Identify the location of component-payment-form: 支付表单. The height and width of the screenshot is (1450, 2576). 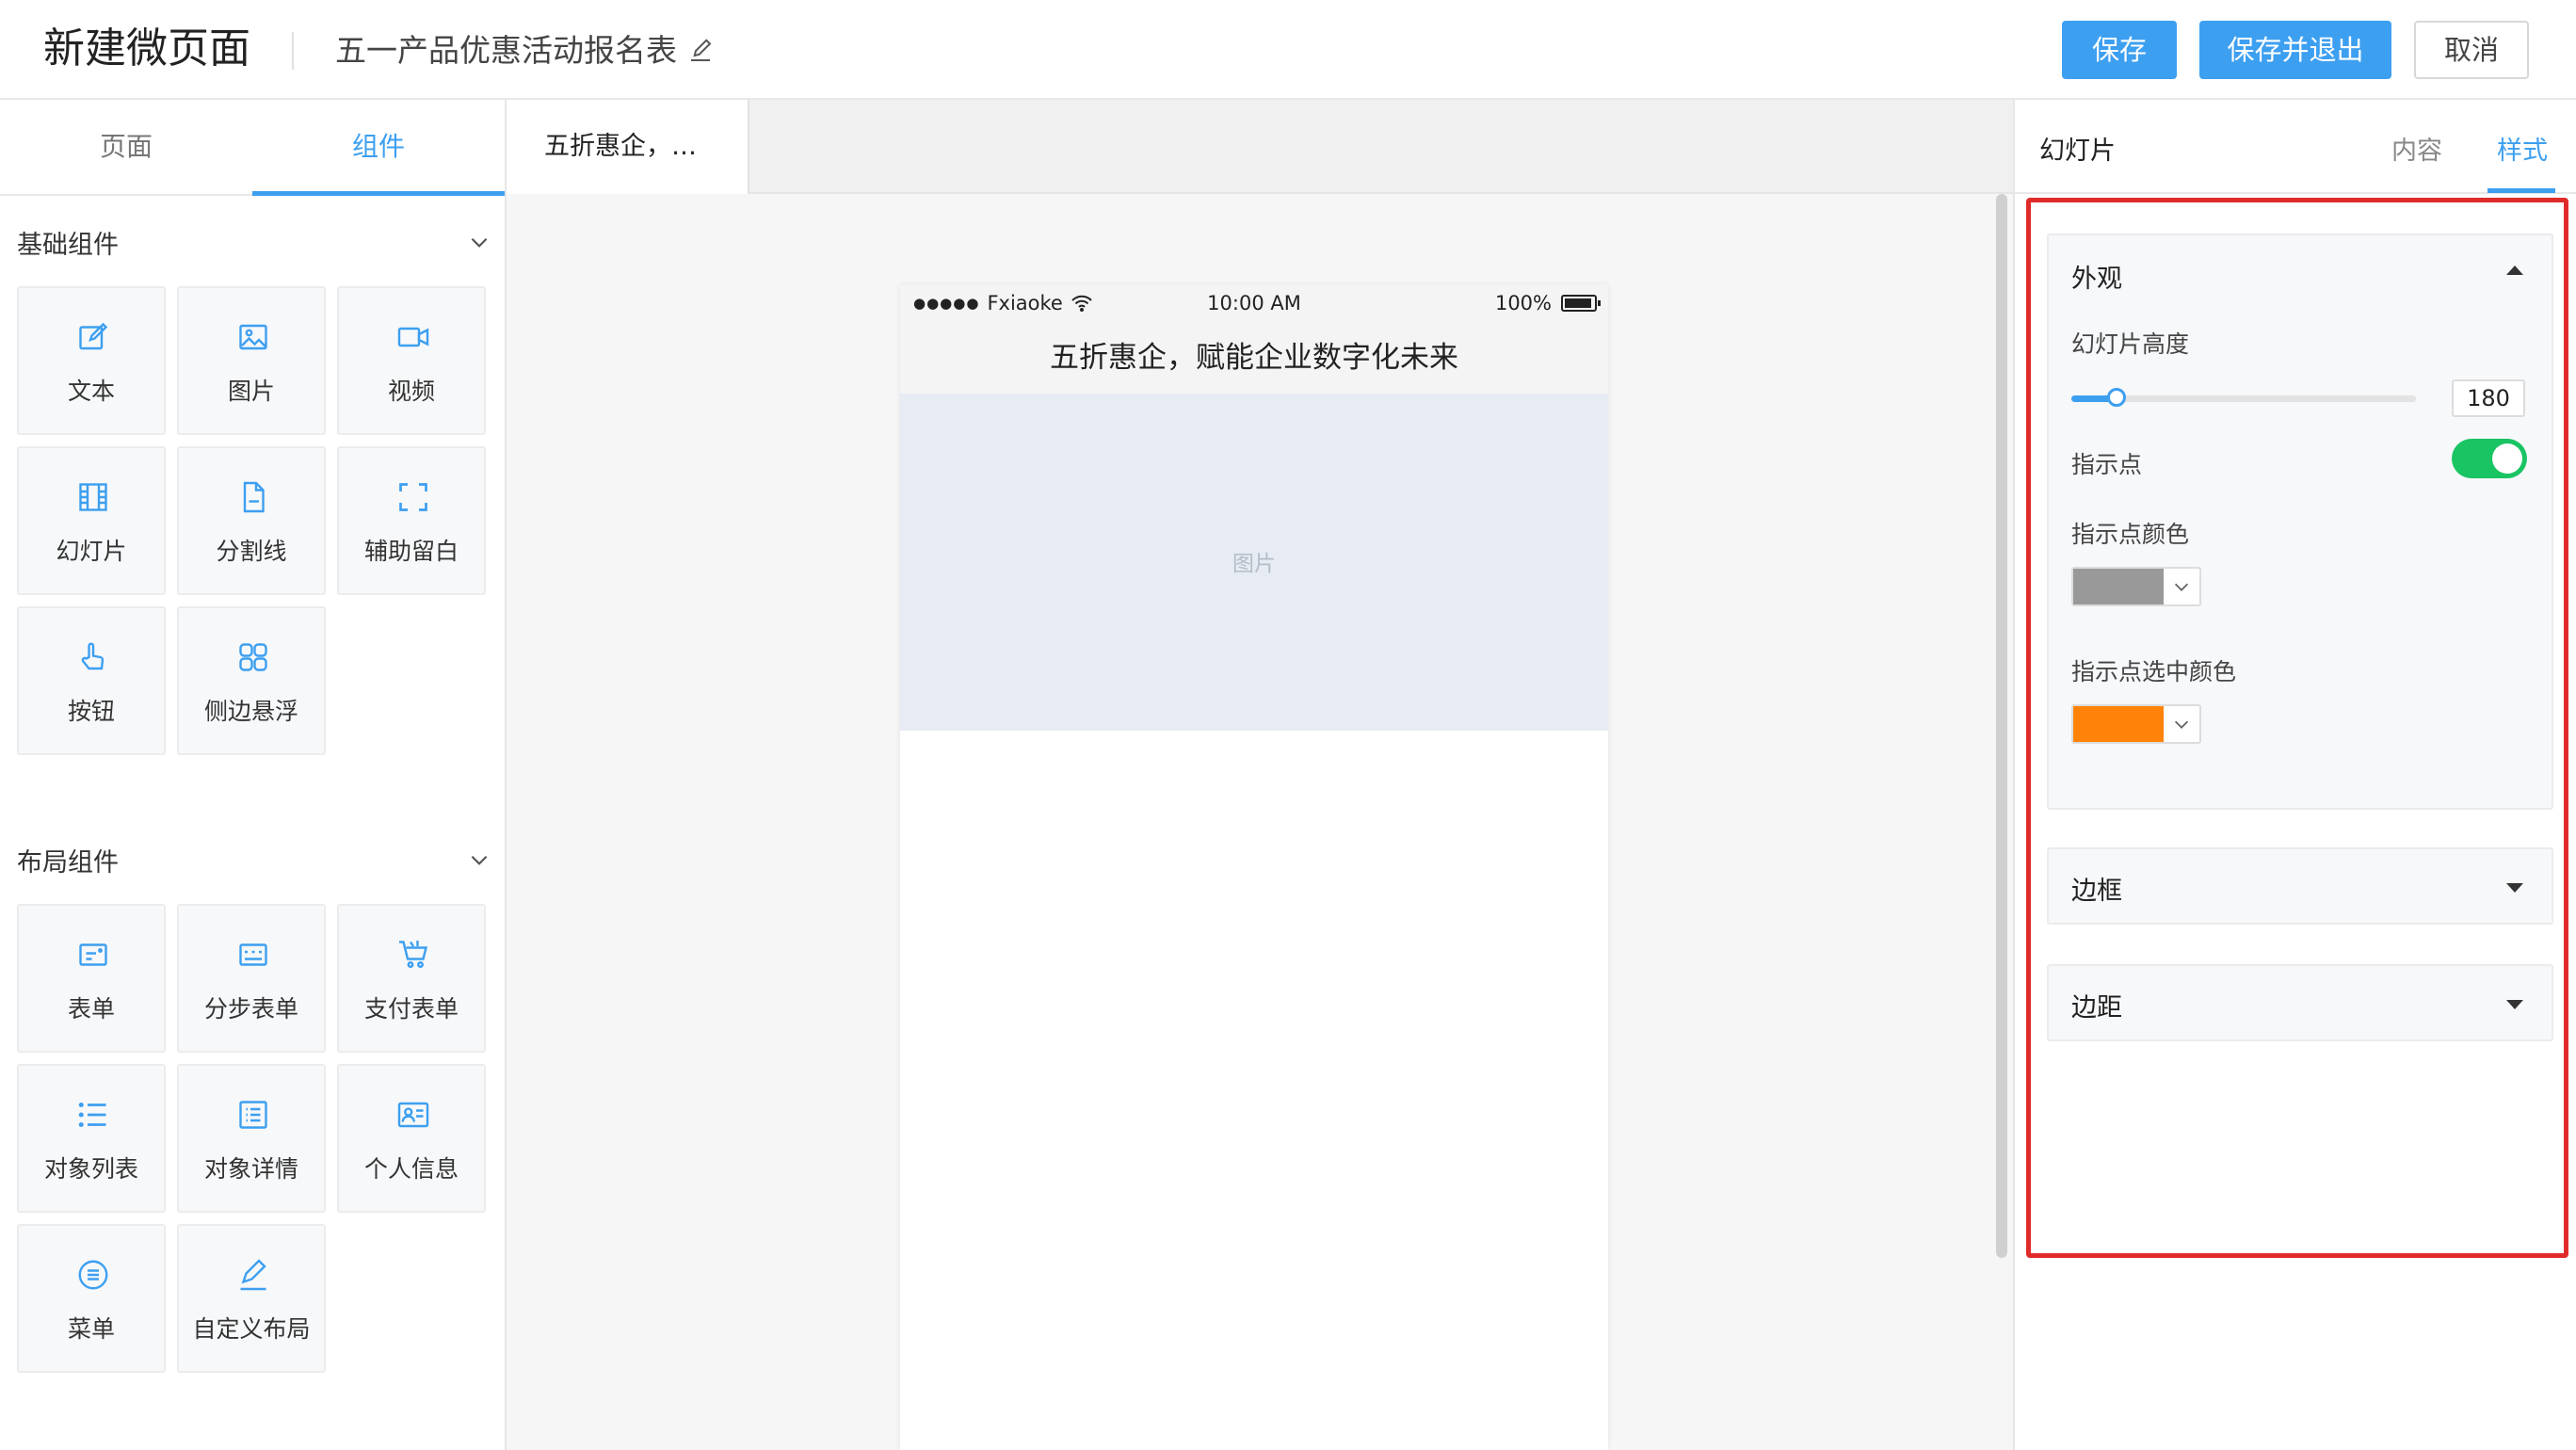
(411, 978).